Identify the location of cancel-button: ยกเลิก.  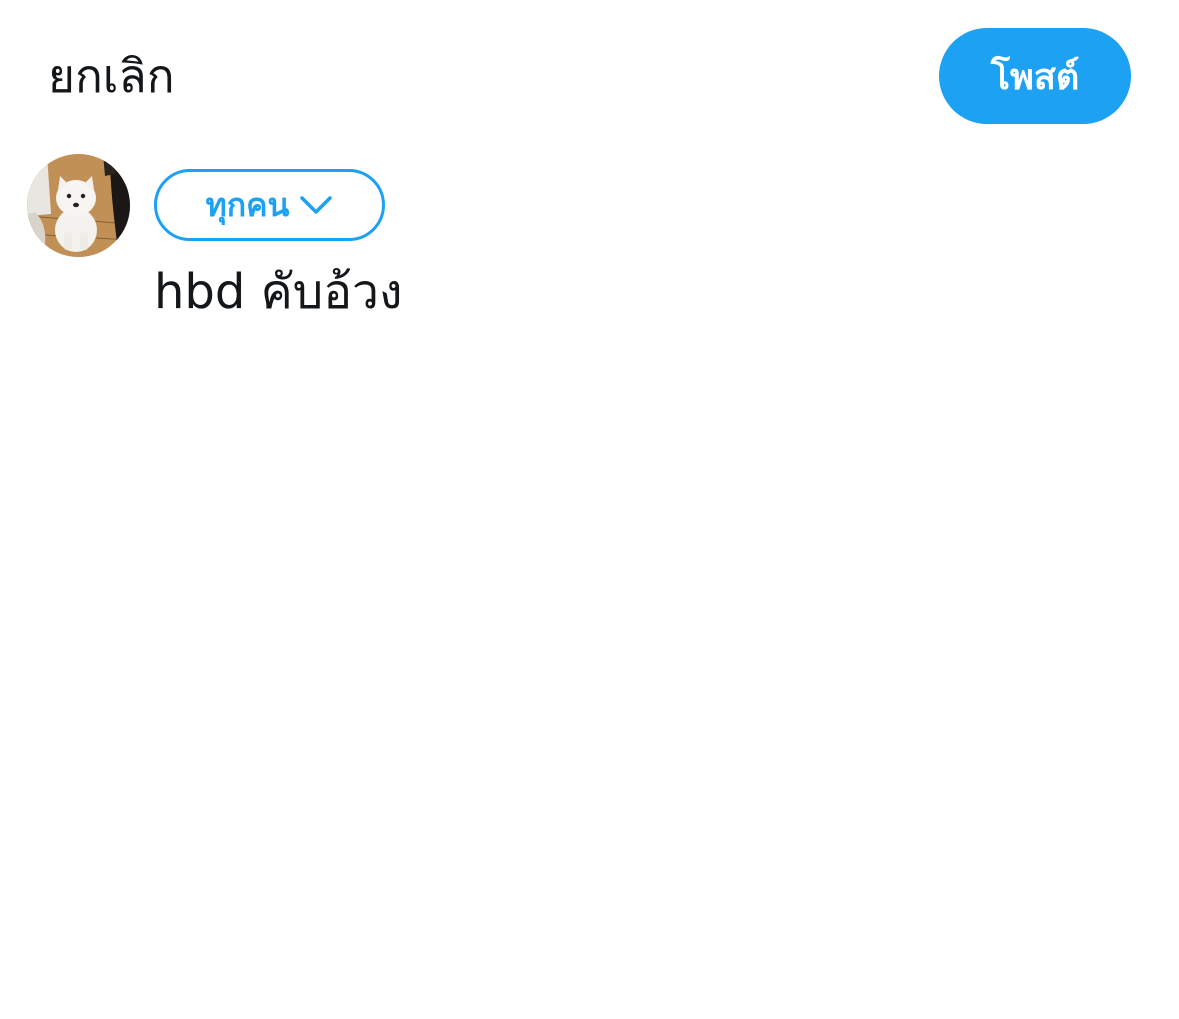
(111, 76).